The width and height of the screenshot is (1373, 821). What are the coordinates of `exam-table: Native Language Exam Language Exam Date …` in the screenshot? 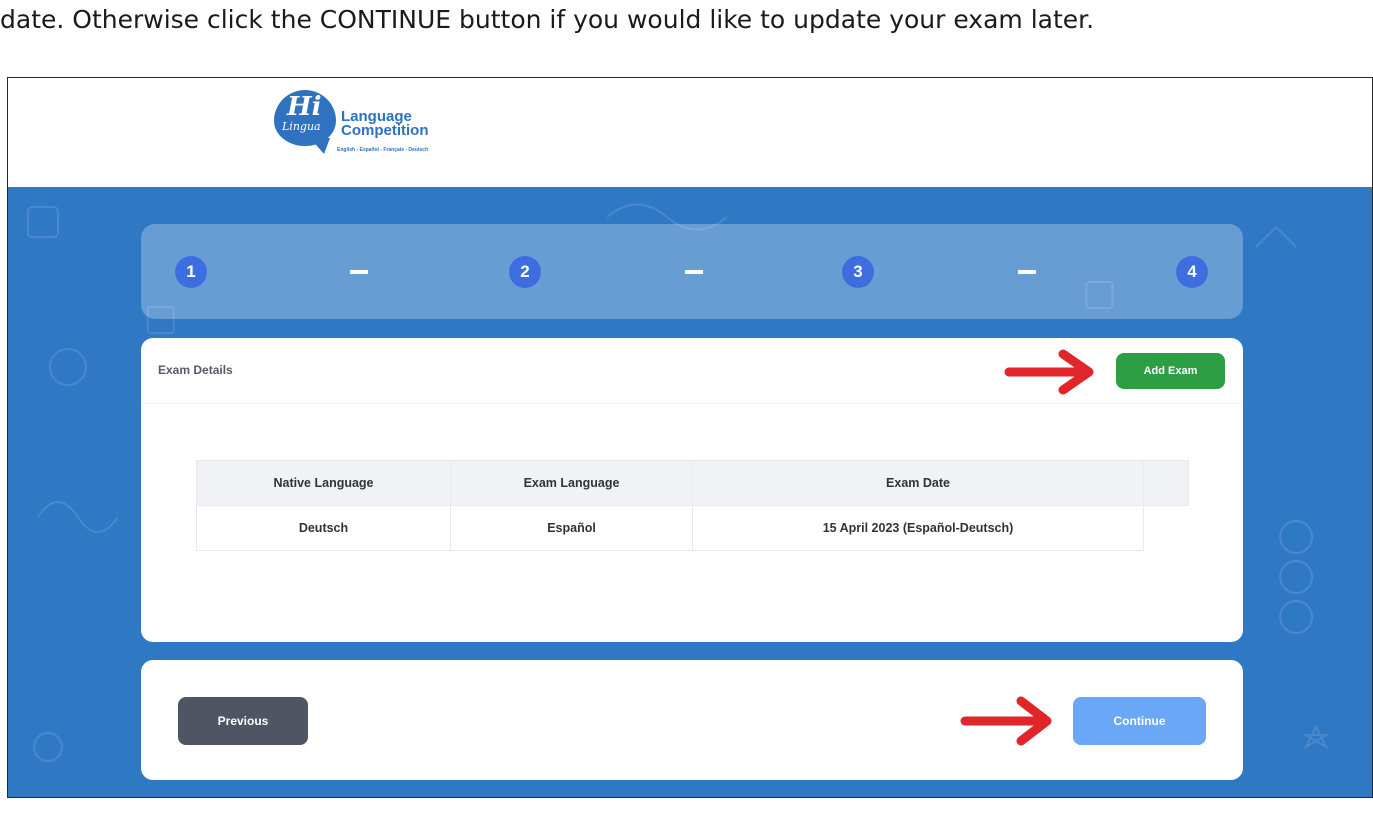 It's located at (692, 505).